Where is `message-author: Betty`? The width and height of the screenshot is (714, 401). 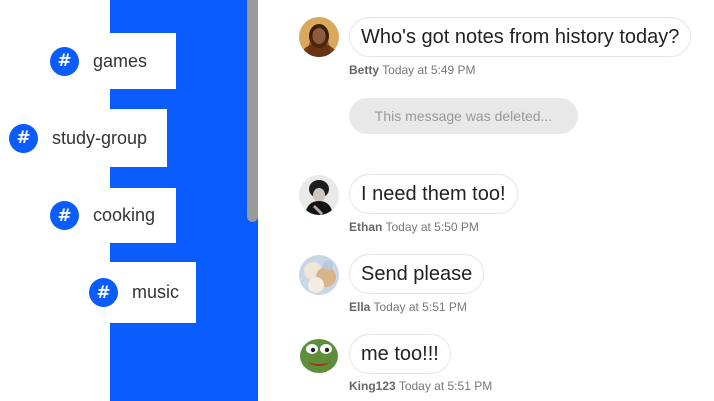 message-author: Betty is located at coordinates (364, 70).